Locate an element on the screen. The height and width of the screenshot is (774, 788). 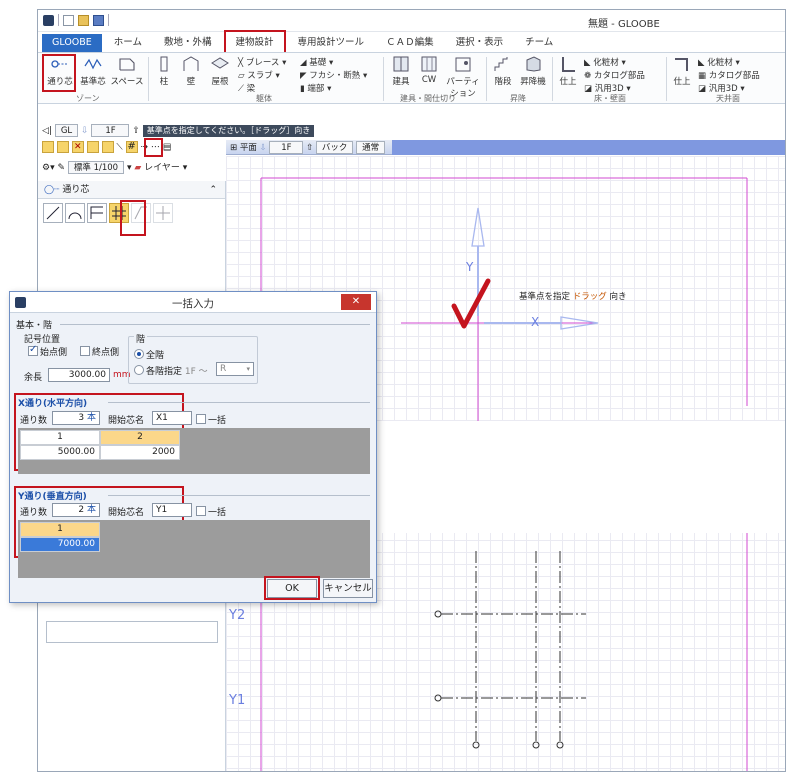
pen-icon: ✎ is located at coordinates (61, 168).